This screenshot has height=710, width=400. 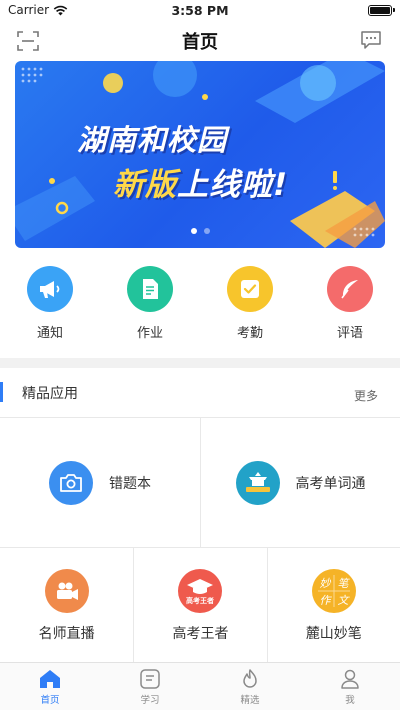 I want to click on building-icon, so click(x=257, y=482).